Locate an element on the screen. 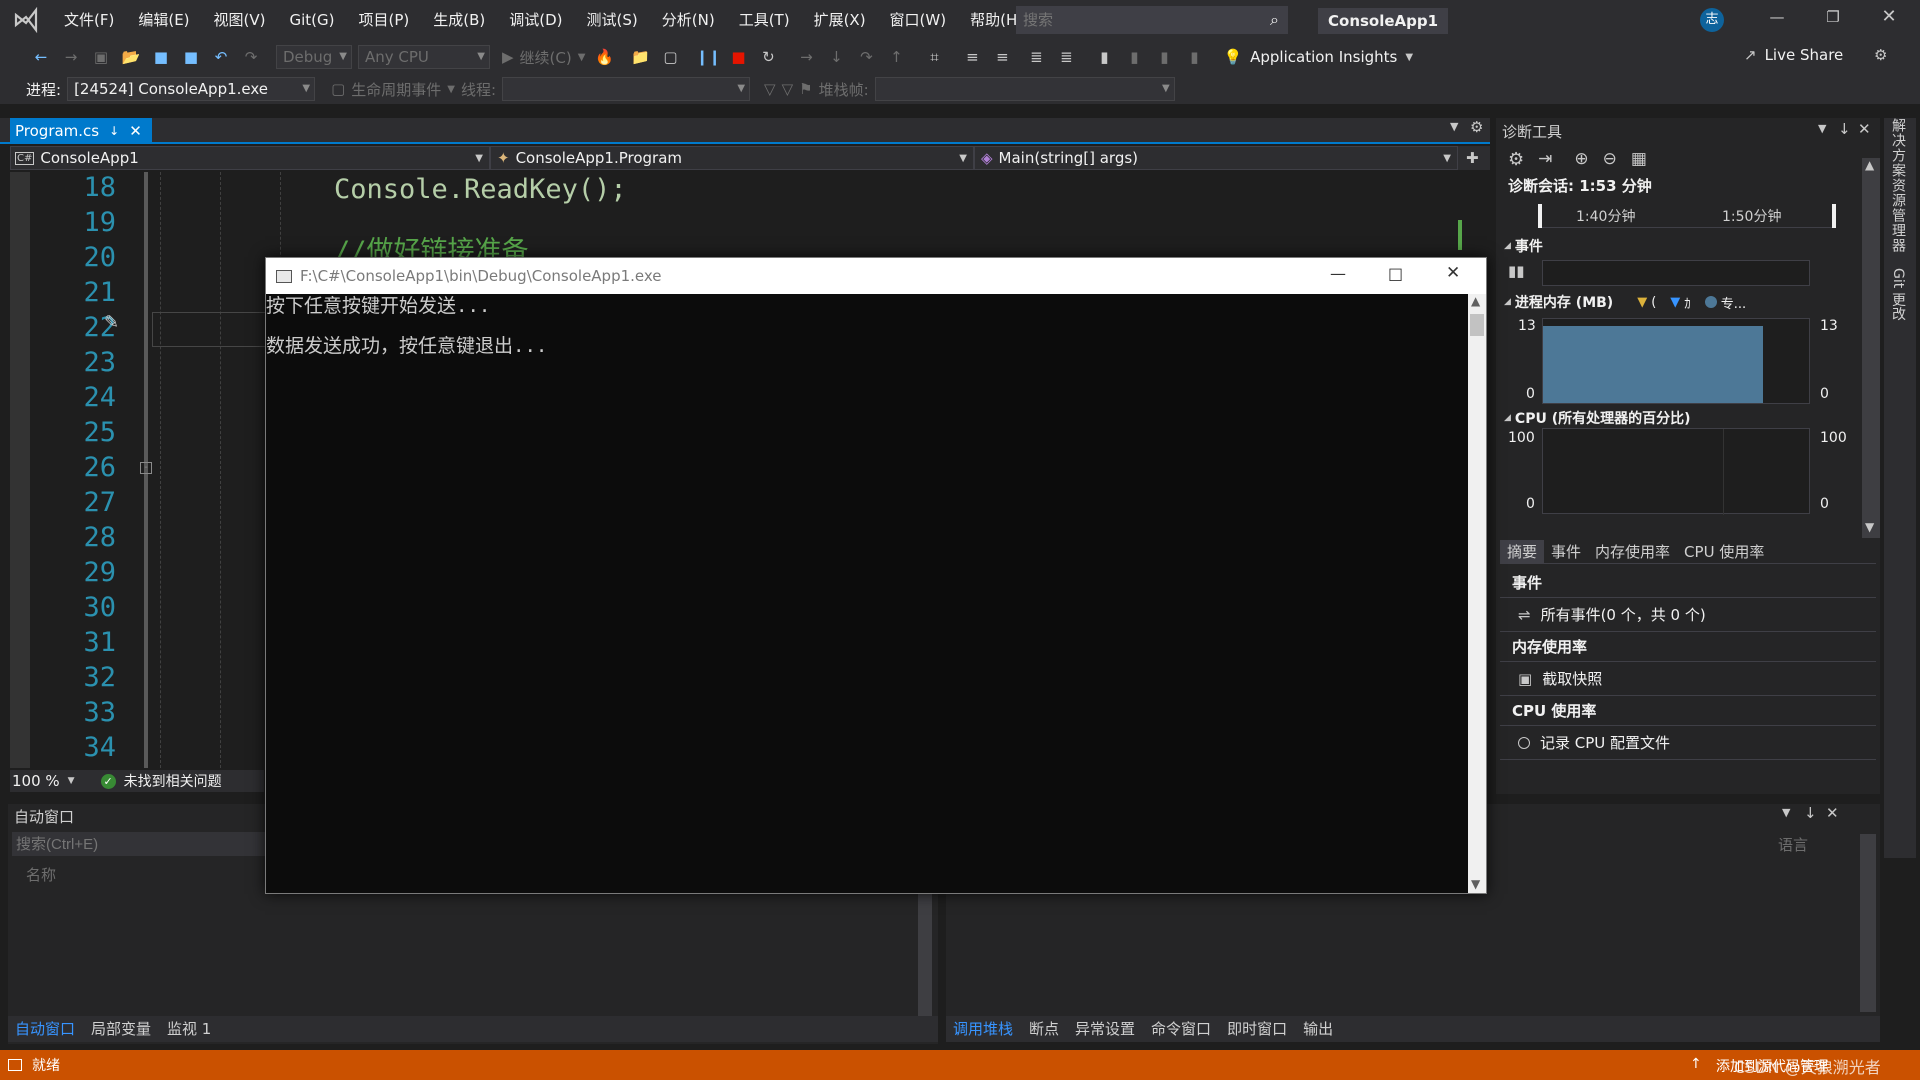 The width and height of the screenshot is (1920, 1080). callstack-column-language: 语言 is located at coordinates (1793, 844).